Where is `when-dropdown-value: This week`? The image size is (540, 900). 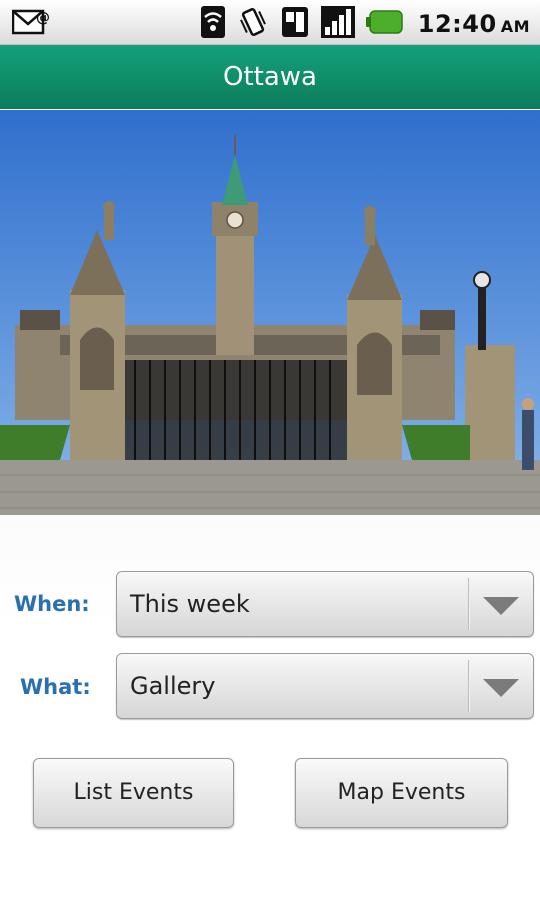
when-dropdown-value: This week is located at coordinates (190, 604).